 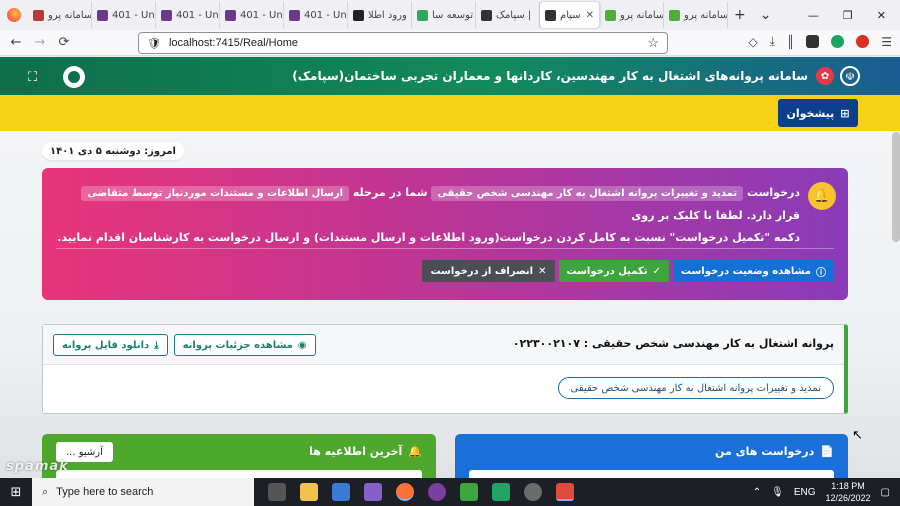 I want to click on complete-request-button: ✓ تکمیل درخواست, so click(x=613, y=271).